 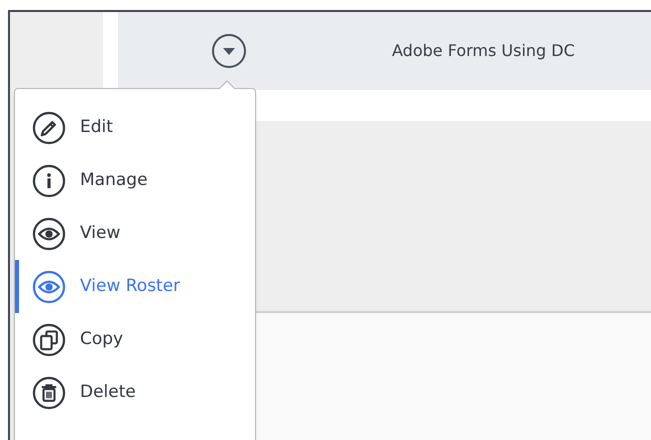 I want to click on pencil-icon, so click(x=49, y=127).